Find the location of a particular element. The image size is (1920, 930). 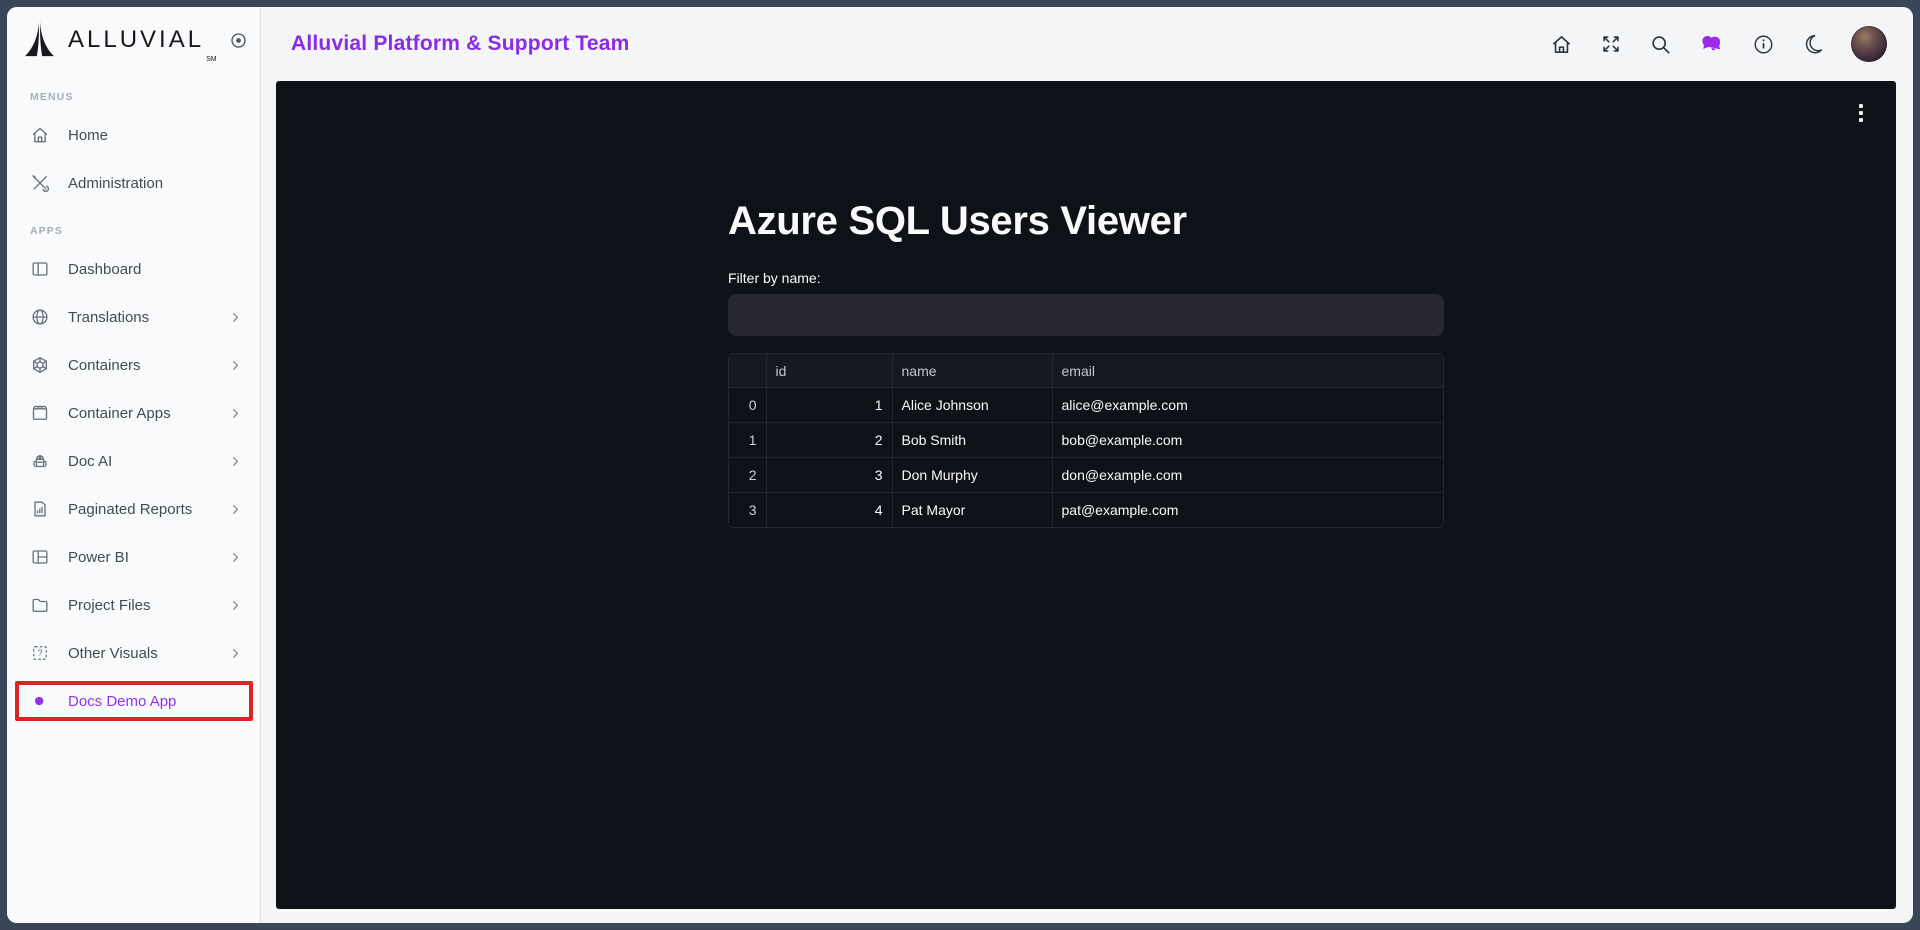

containers-icon is located at coordinates (40, 365).